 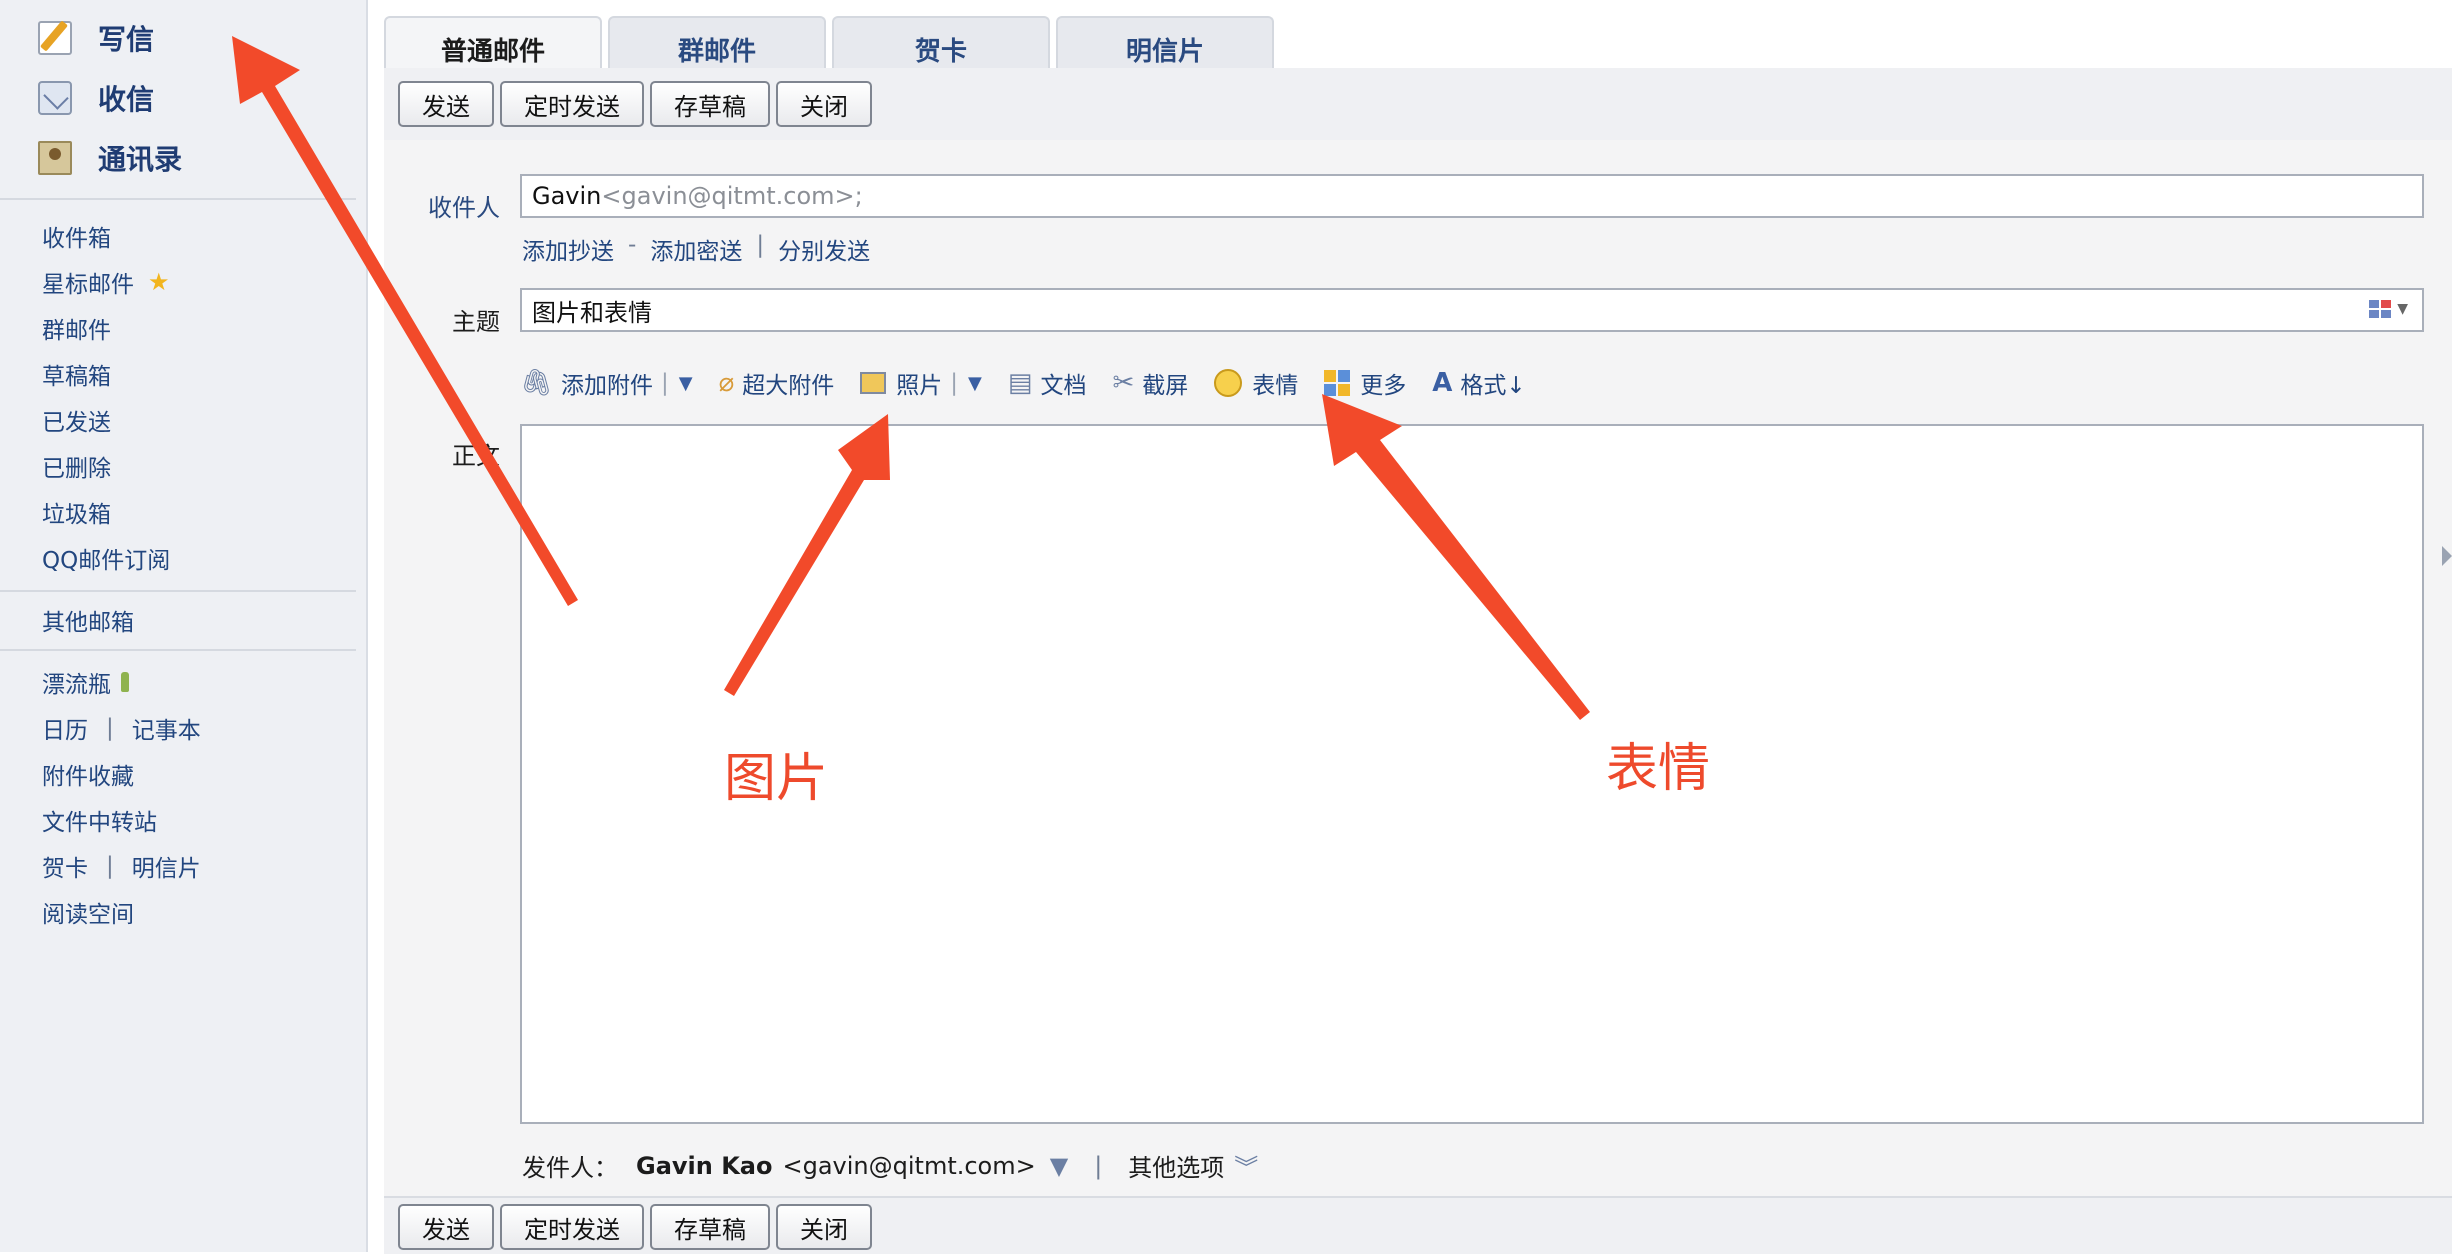 I want to click on document-label: 文档, so click(x=1063, y=386).